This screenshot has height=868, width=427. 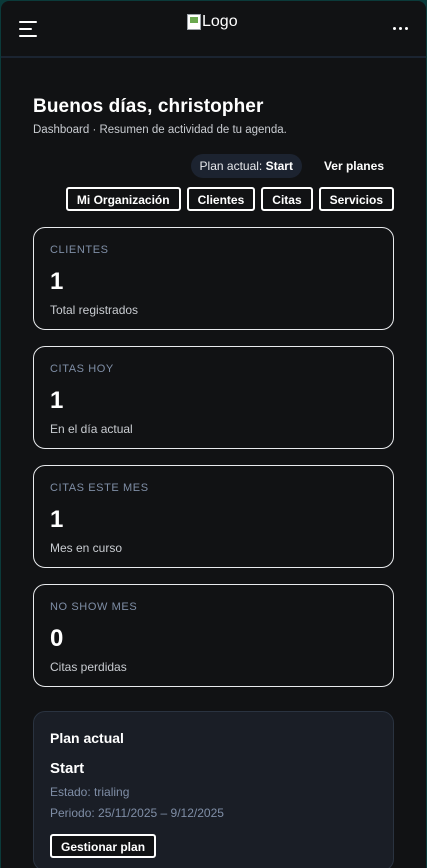 I want to click on services-button: Servicios, so click(x=356, y=199).